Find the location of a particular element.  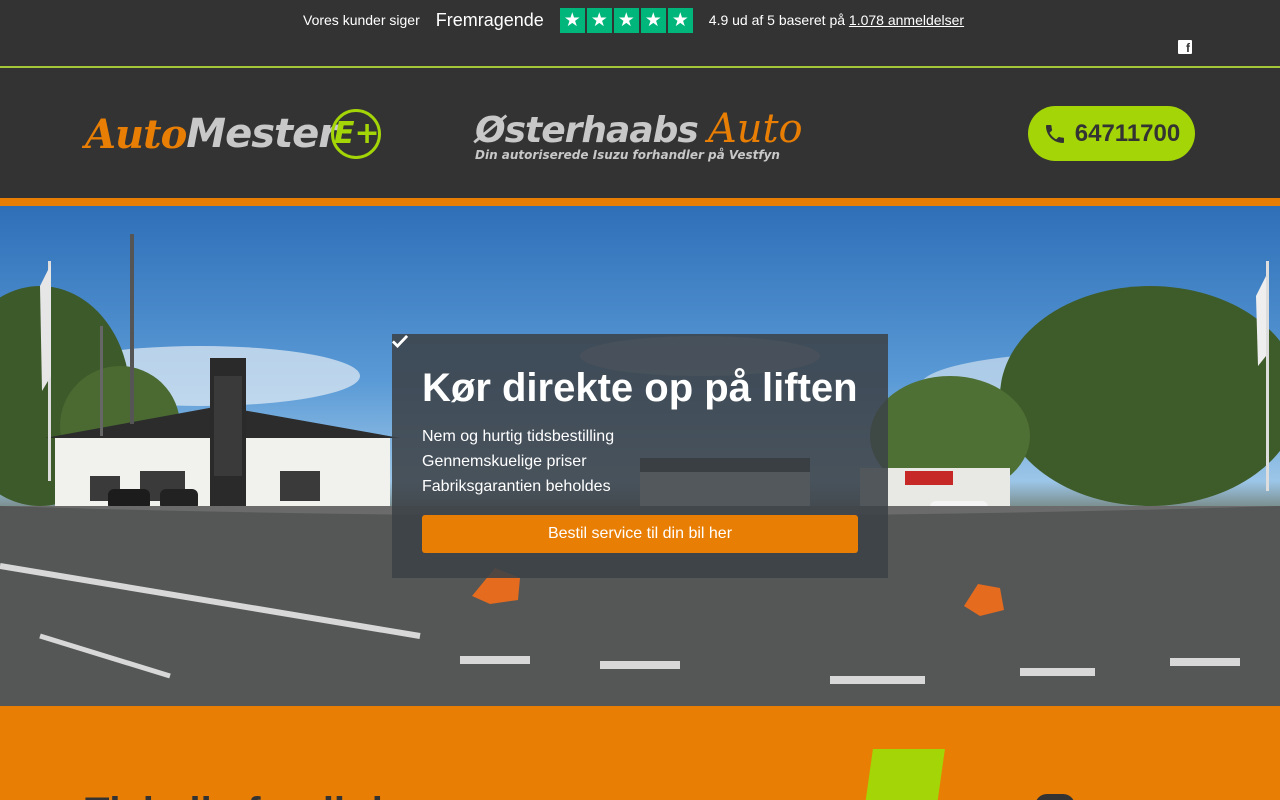

phone-number: 64711700 is located at coordinates (1127, 133).